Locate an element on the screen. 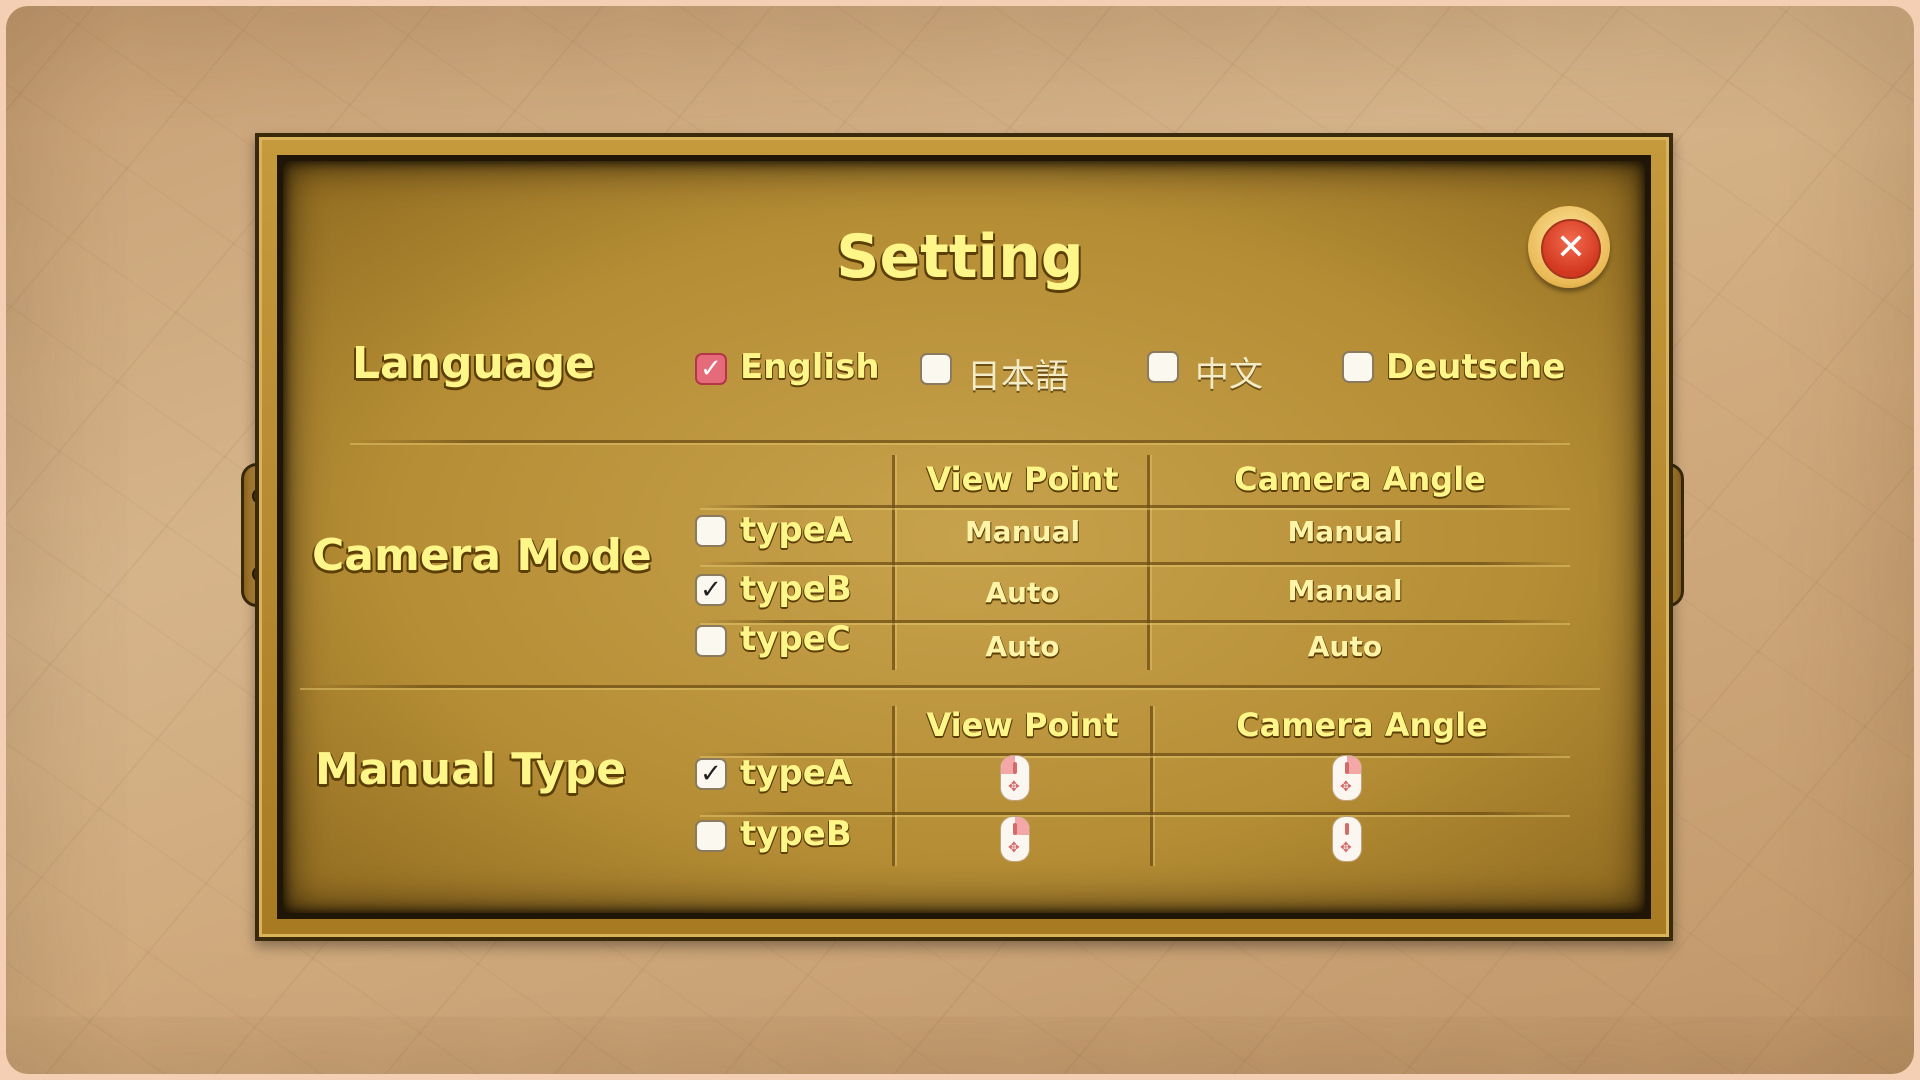 The height and width of the screenshot is (1080, 1920). language-label: Language is located at coordinates (473, 363).